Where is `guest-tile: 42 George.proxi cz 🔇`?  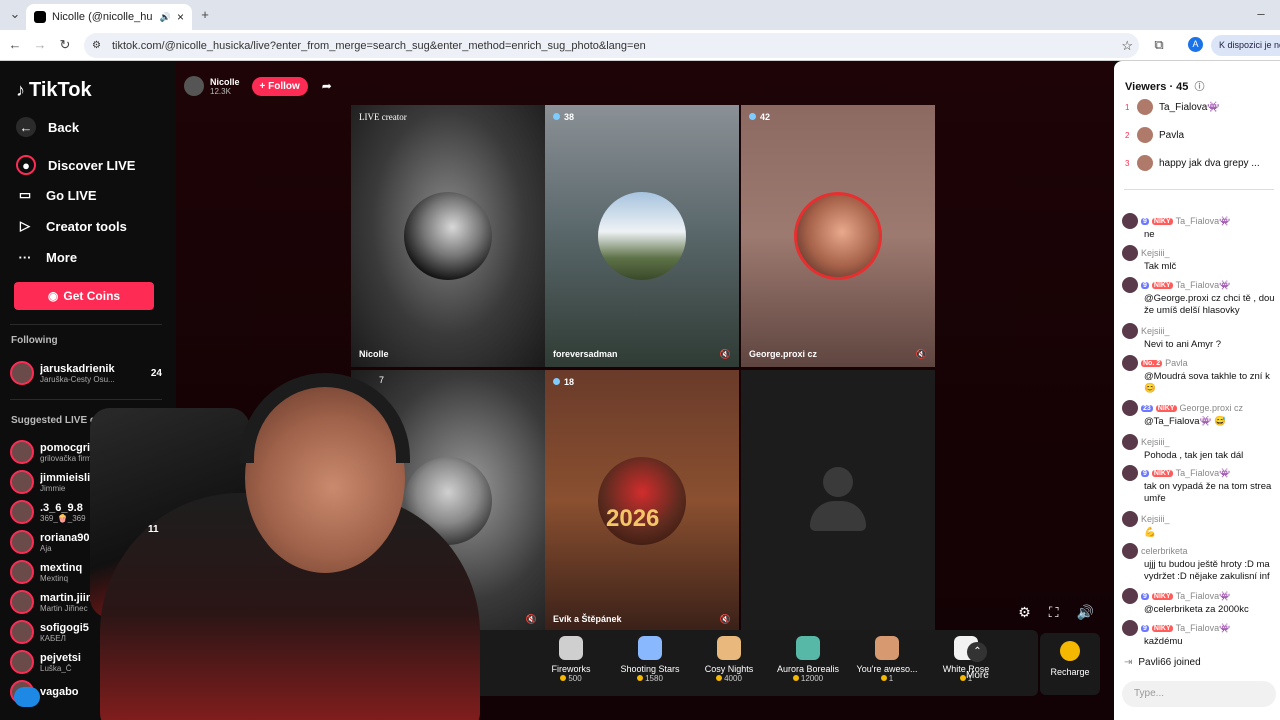 guest-tile: 42 George.proxi cz 🔇 is located at coordinates (838, 236).